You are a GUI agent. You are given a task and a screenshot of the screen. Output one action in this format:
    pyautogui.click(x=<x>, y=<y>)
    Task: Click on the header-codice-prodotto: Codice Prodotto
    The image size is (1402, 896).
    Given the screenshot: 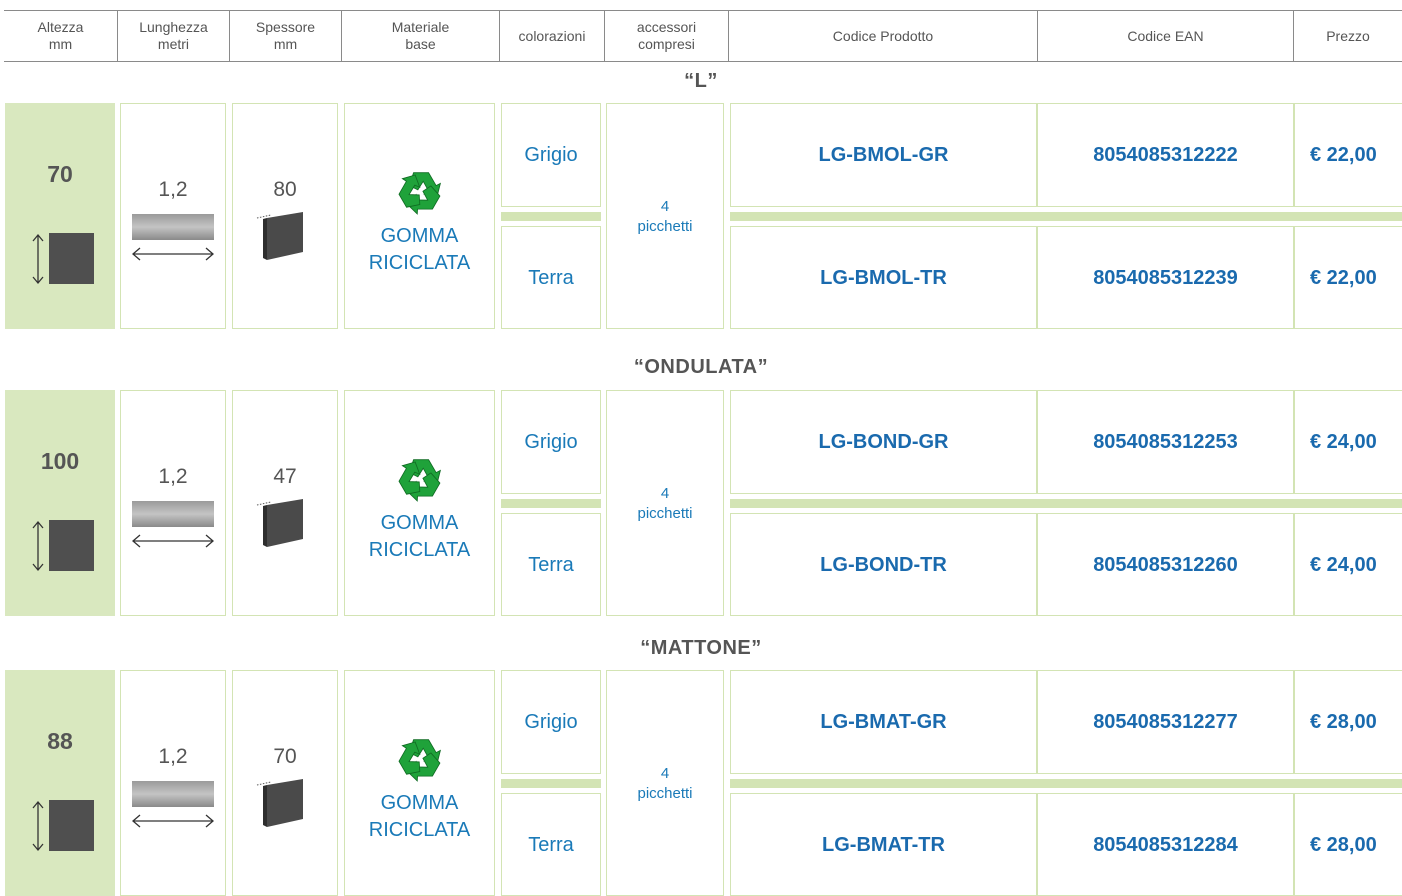 What is the action you would take?
    pyautogui.click(x=882, y=36)
    